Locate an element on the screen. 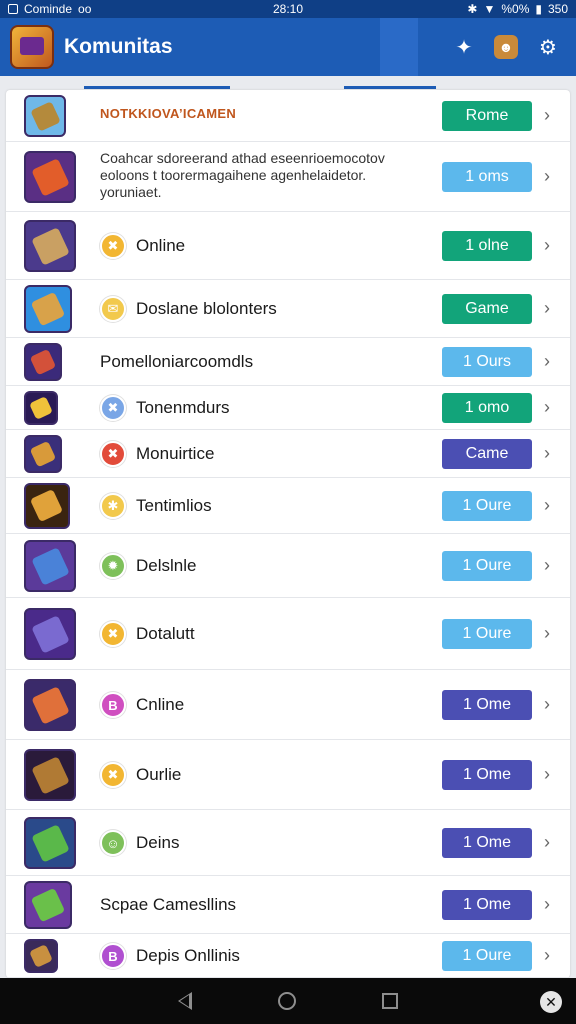 The image size is (576, 1024). list-item: NOTKKIOVA’ICAMEN Rome › is located at coordinates (288, 116).